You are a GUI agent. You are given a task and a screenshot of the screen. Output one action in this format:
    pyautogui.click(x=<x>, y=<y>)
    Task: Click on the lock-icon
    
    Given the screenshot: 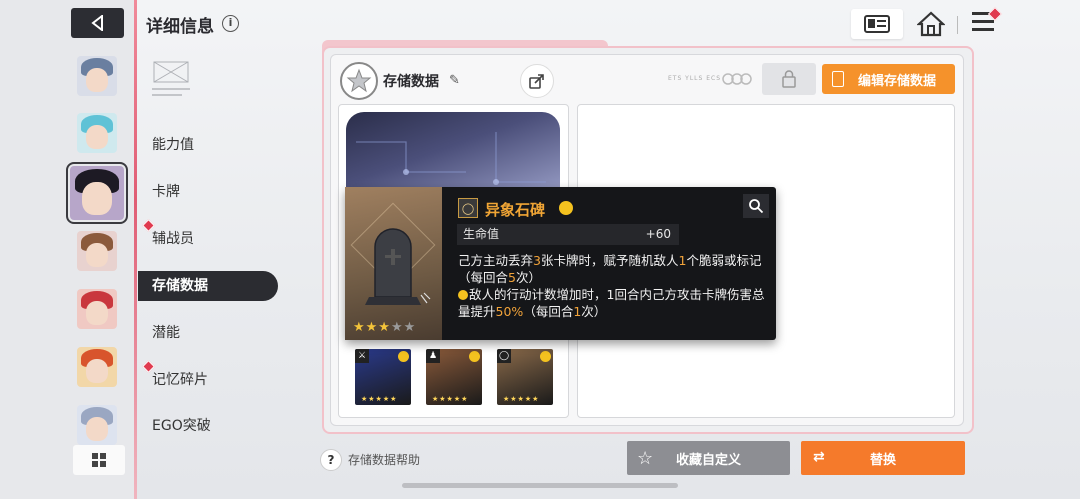 What is the action you would take?
    pyautogui.click(x=789, y=79)
    